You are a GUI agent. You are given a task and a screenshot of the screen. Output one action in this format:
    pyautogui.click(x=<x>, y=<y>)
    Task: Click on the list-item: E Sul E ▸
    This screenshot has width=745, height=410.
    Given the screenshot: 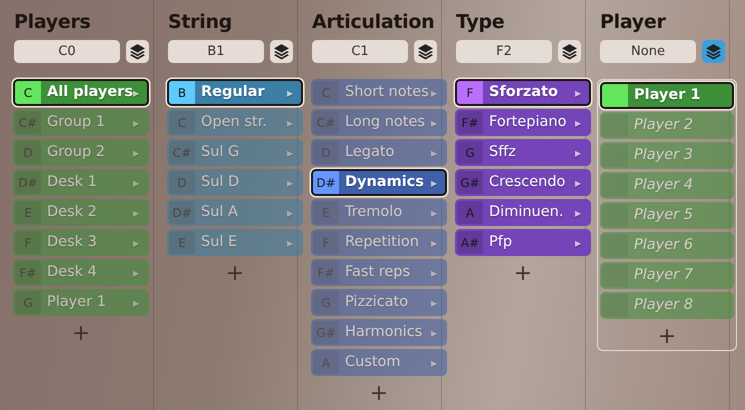 What is the action you would take?
    pyautogui.click(x=235, y=242)
    